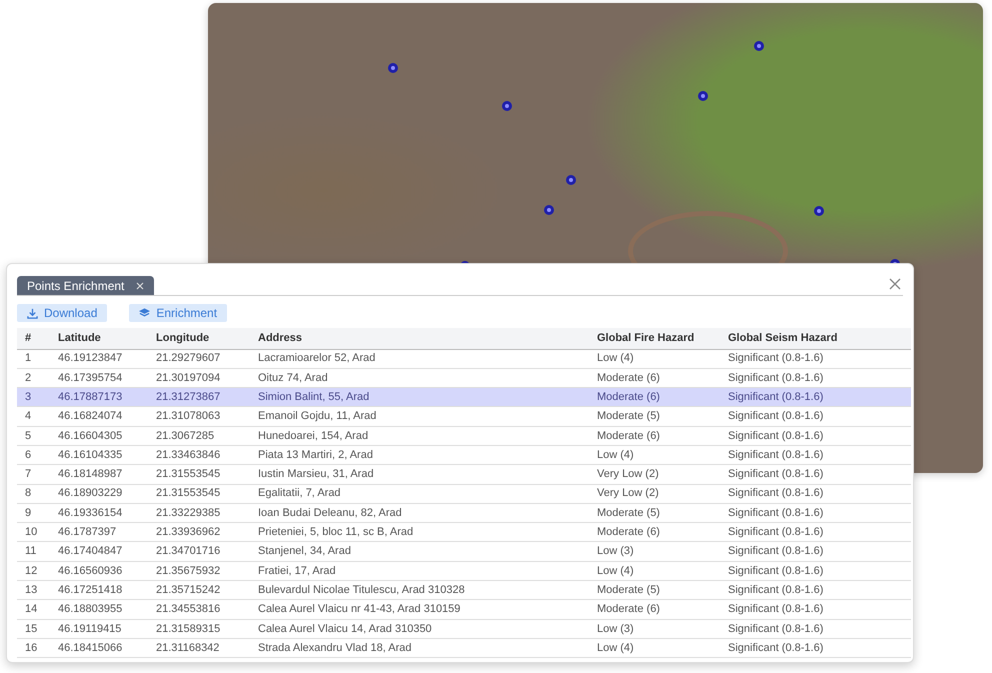  Describe the element at coordinates (199, 552) in the screenshot. I see `table-cell: 21.34701716` at that location.